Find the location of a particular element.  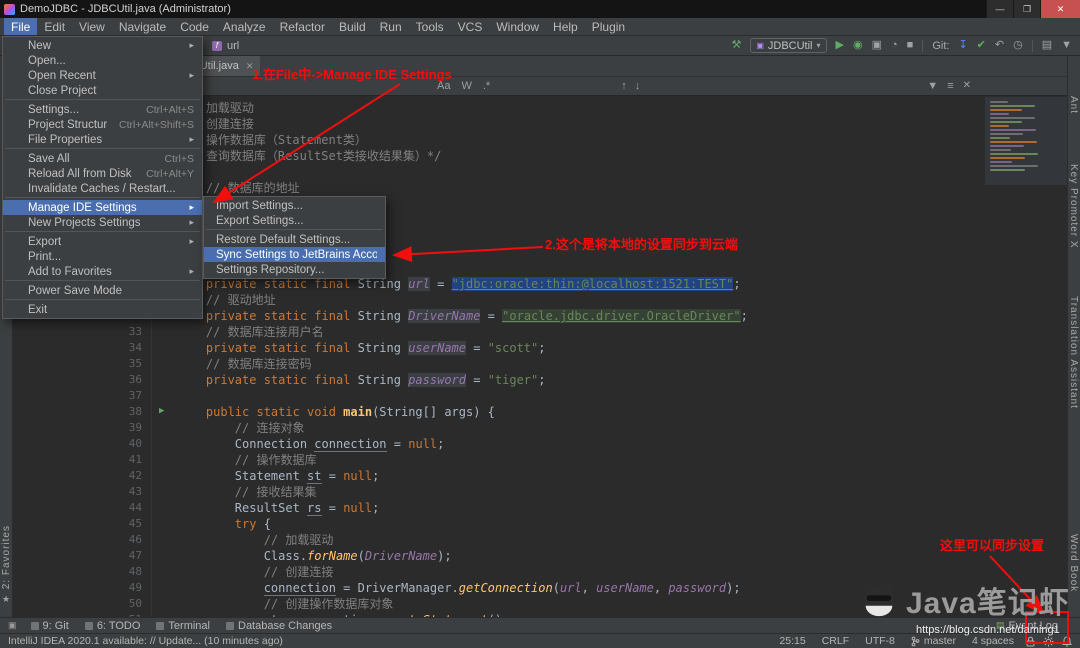

git-update-icon: ↧ is located at coordinates (962, 45).